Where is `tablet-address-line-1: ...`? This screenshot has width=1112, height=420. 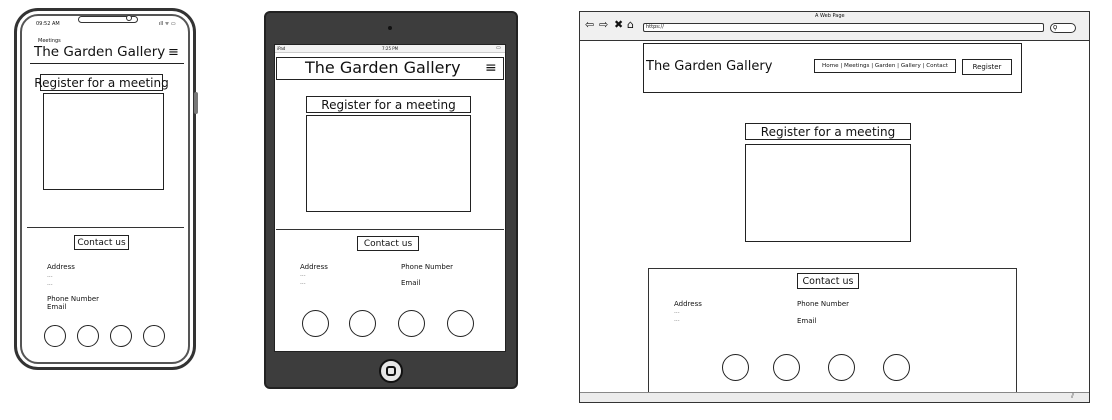 tablet-address-line-1: ... is located at coordinates (303, 274).